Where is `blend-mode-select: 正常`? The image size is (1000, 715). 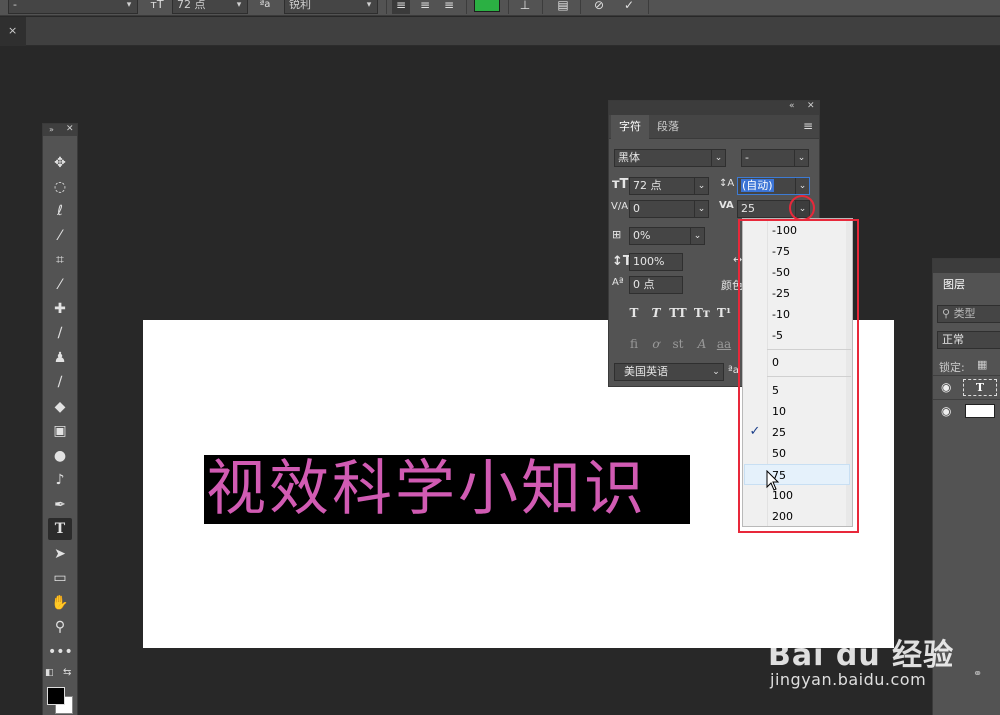
blend-mode-select: 正常 is located at coordinates (968, 340).